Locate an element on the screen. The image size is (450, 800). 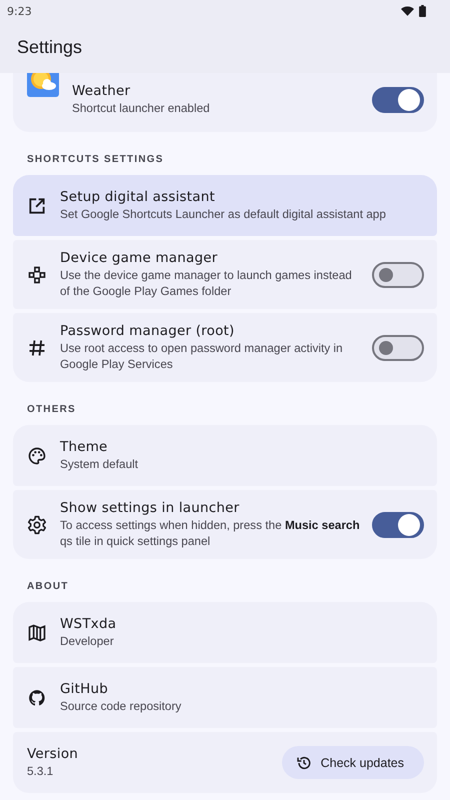
gamepad-icon is located at coordinates (37, 274).